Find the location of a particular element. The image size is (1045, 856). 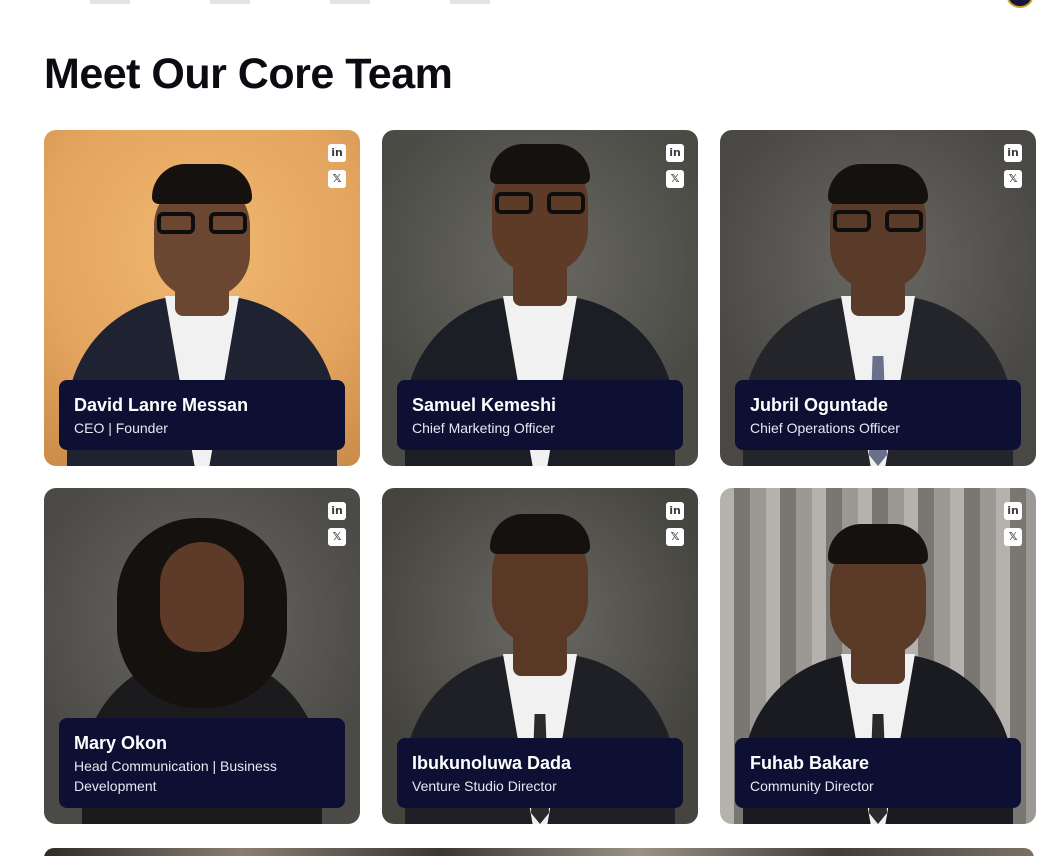

member-name: Samuel Kemeshi is located at coordinates (484, 405).